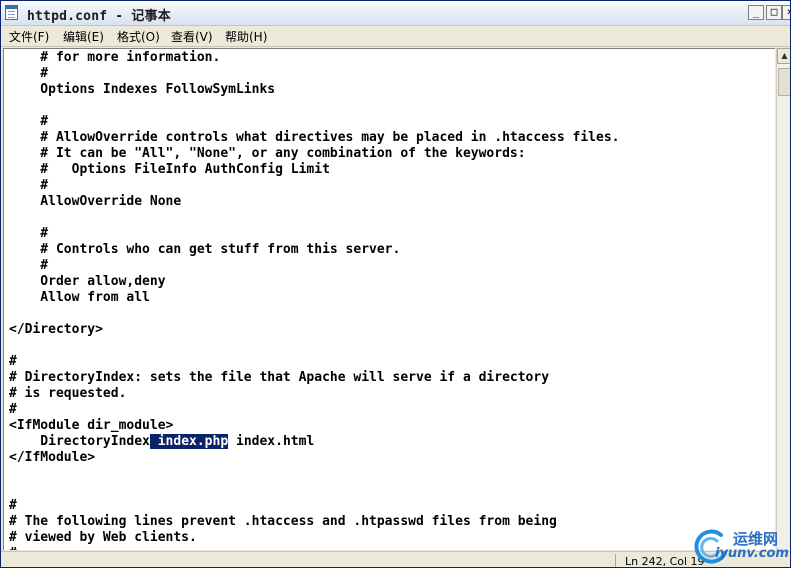 This screenshot has height=570, width=793. Describe the element at coordinates (68, 393) in the screenshot. I see `text-line: # is requested.` at that location.